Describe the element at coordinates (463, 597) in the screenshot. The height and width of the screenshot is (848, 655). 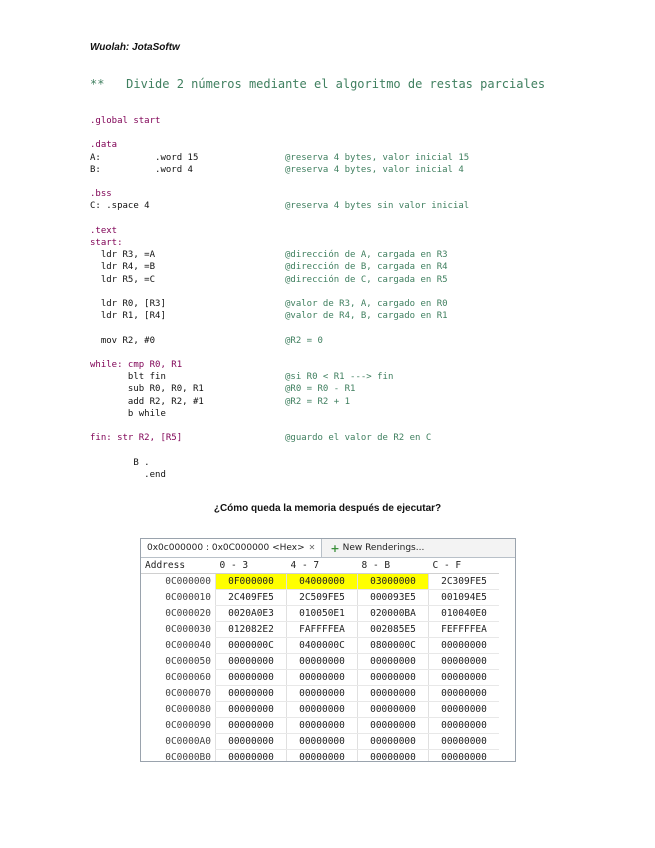
I see `memory-cell: 001094E5` at that location.